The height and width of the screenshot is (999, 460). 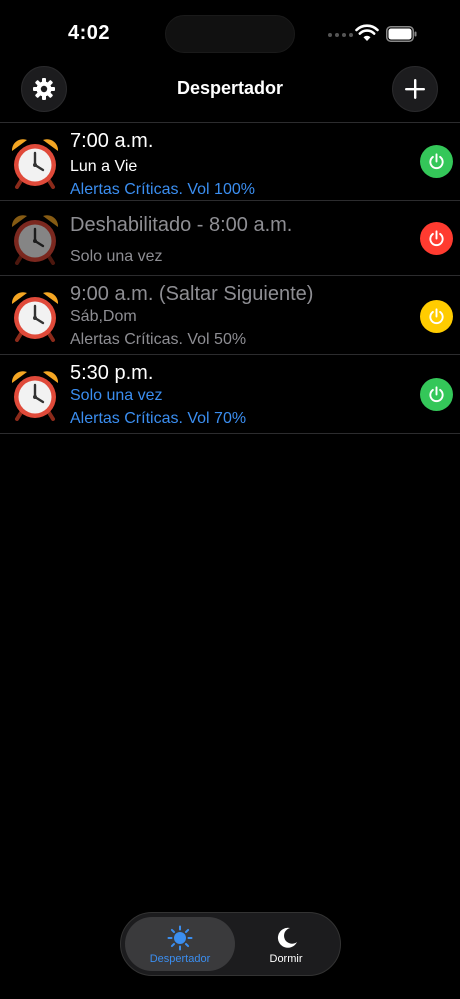 I want to click on alarm-time: 5:30 p.m., so click(x=112, y=373).